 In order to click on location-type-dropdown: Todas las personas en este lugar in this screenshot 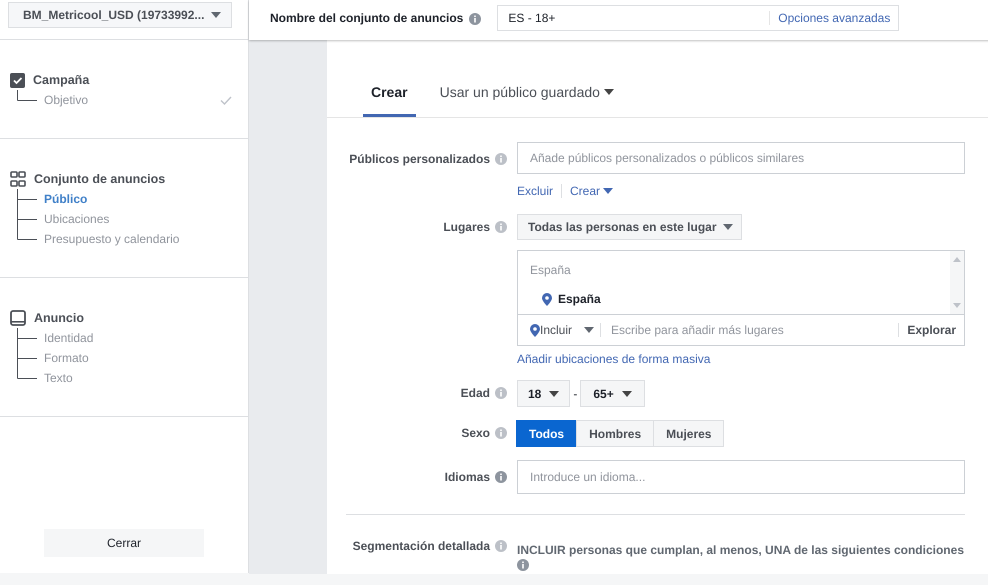, I will do `click(629, 227)`.